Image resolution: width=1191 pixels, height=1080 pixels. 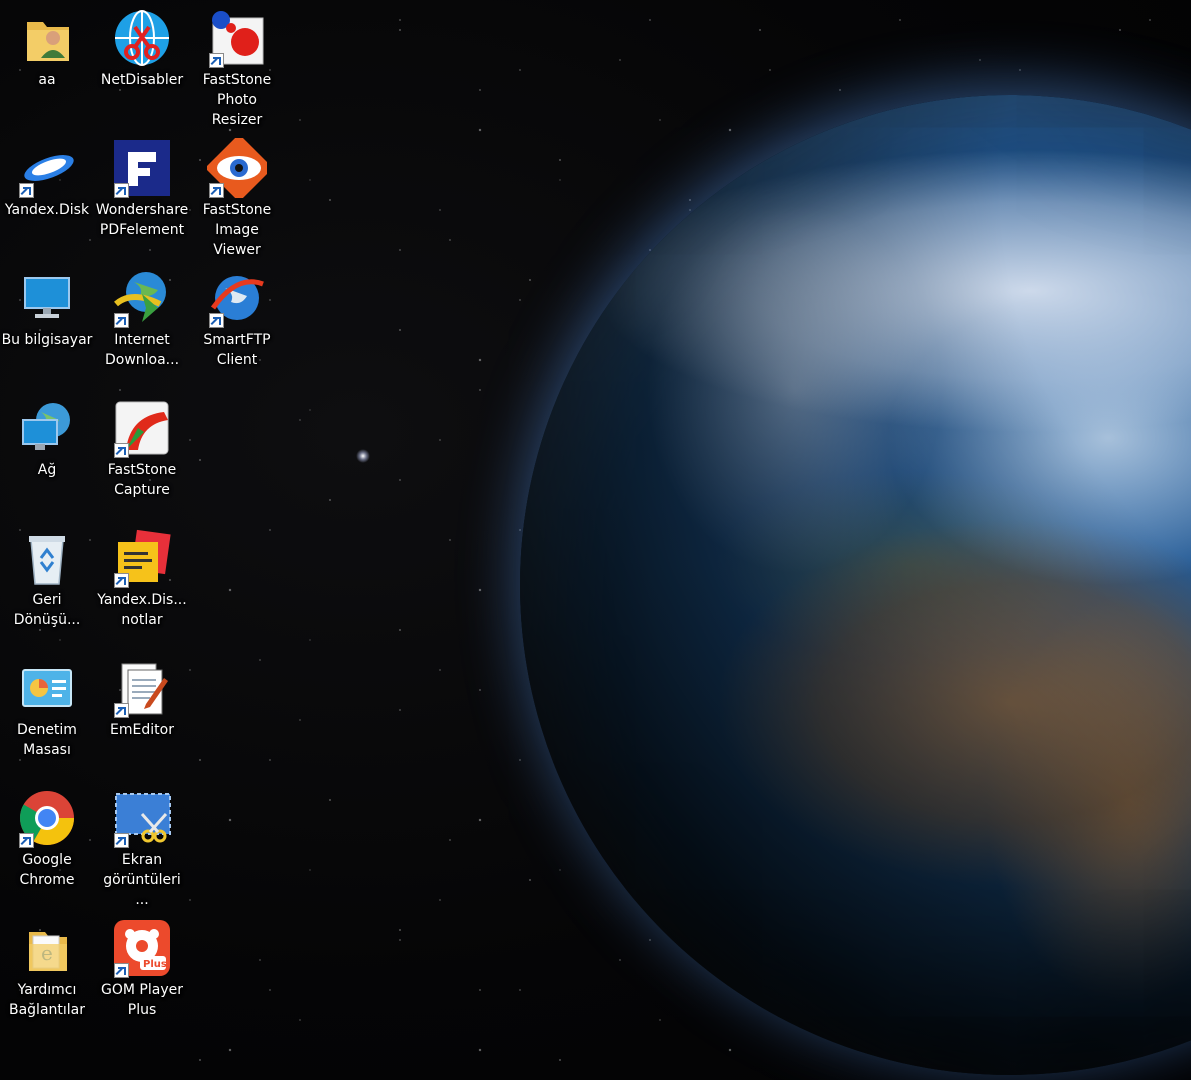 What do you see at coordinates (142, 38) in the screenshot?
I see `netdisabler-icon` at bounding box center [142, 38].